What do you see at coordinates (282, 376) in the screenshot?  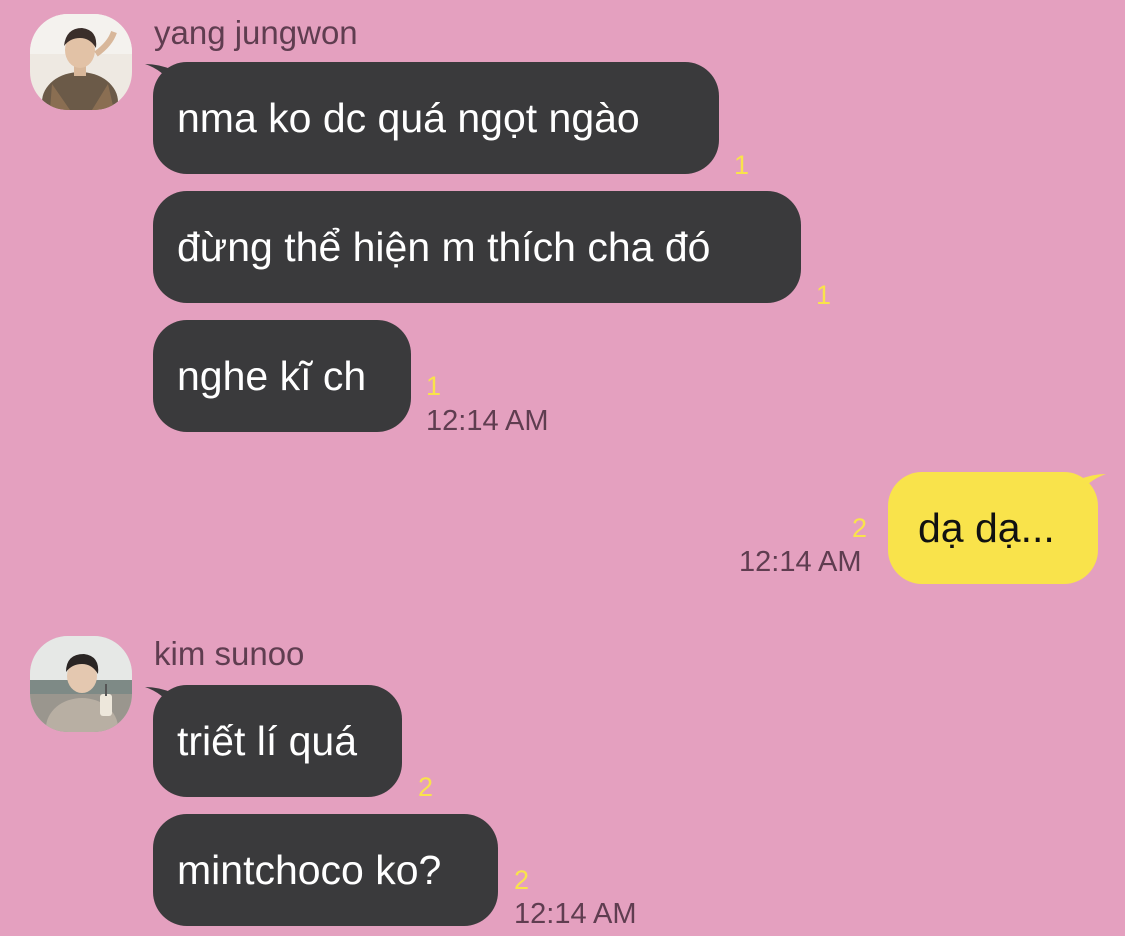 I see `message-bubble: nghe kĩ ch` at bounding box center [282, 376].